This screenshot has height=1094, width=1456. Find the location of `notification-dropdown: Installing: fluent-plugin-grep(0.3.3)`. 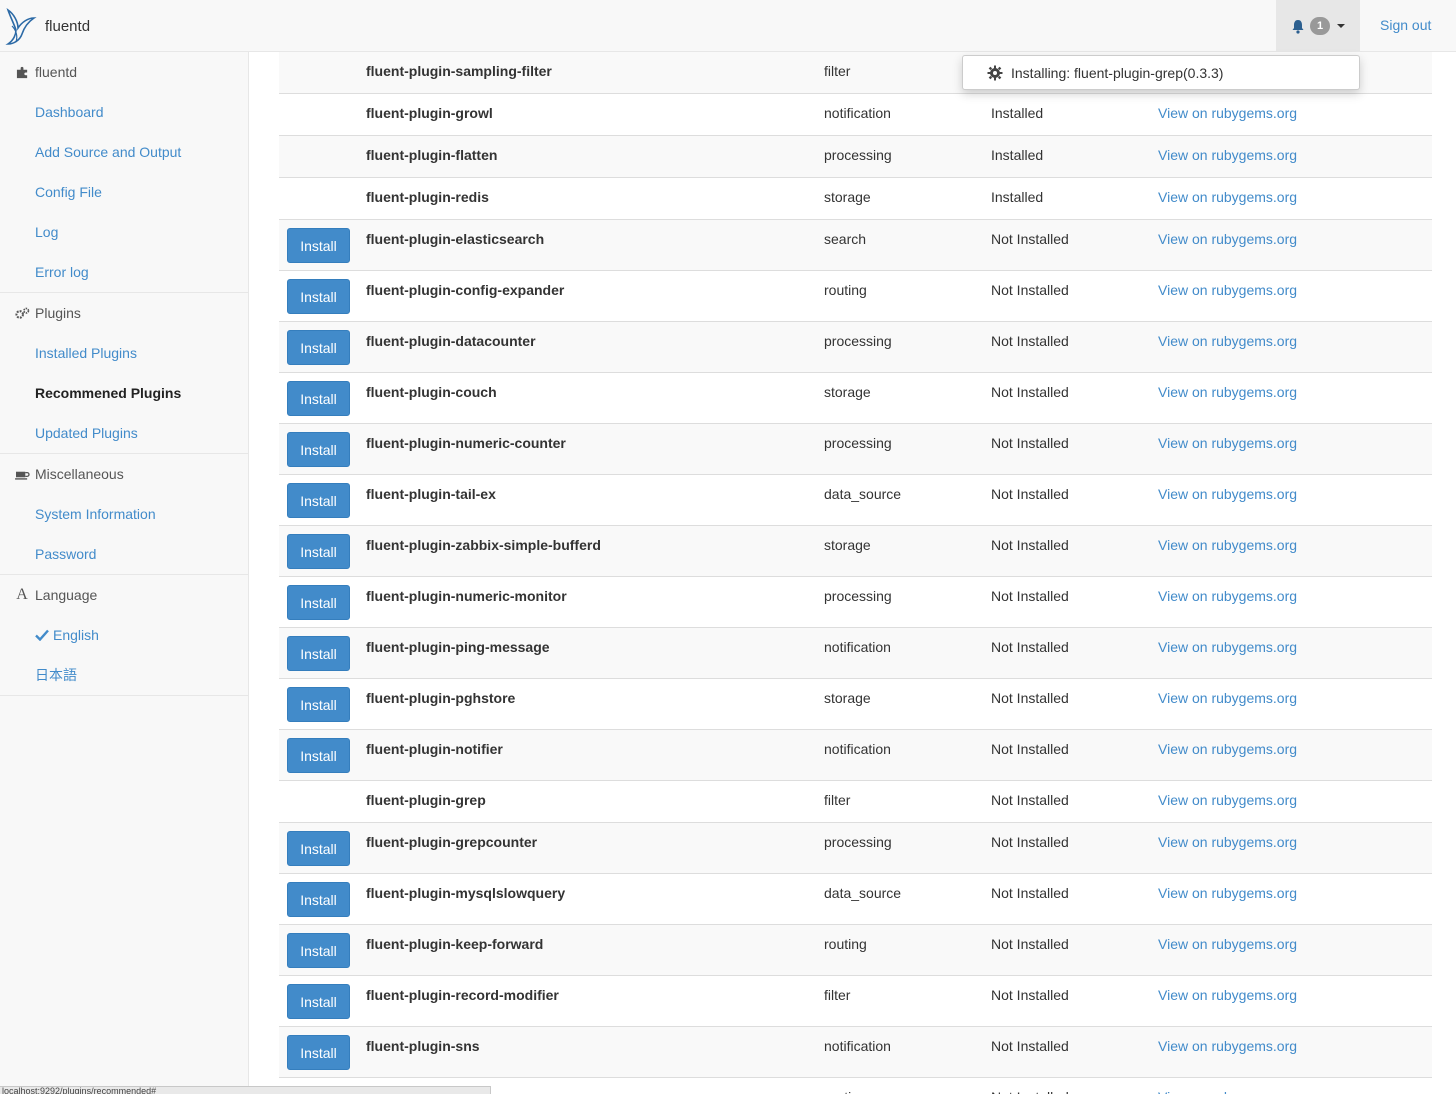

notification-dropdown: Installing: fluent-plugin-grep(0.3.3) is located at coordinates (1161, 72).